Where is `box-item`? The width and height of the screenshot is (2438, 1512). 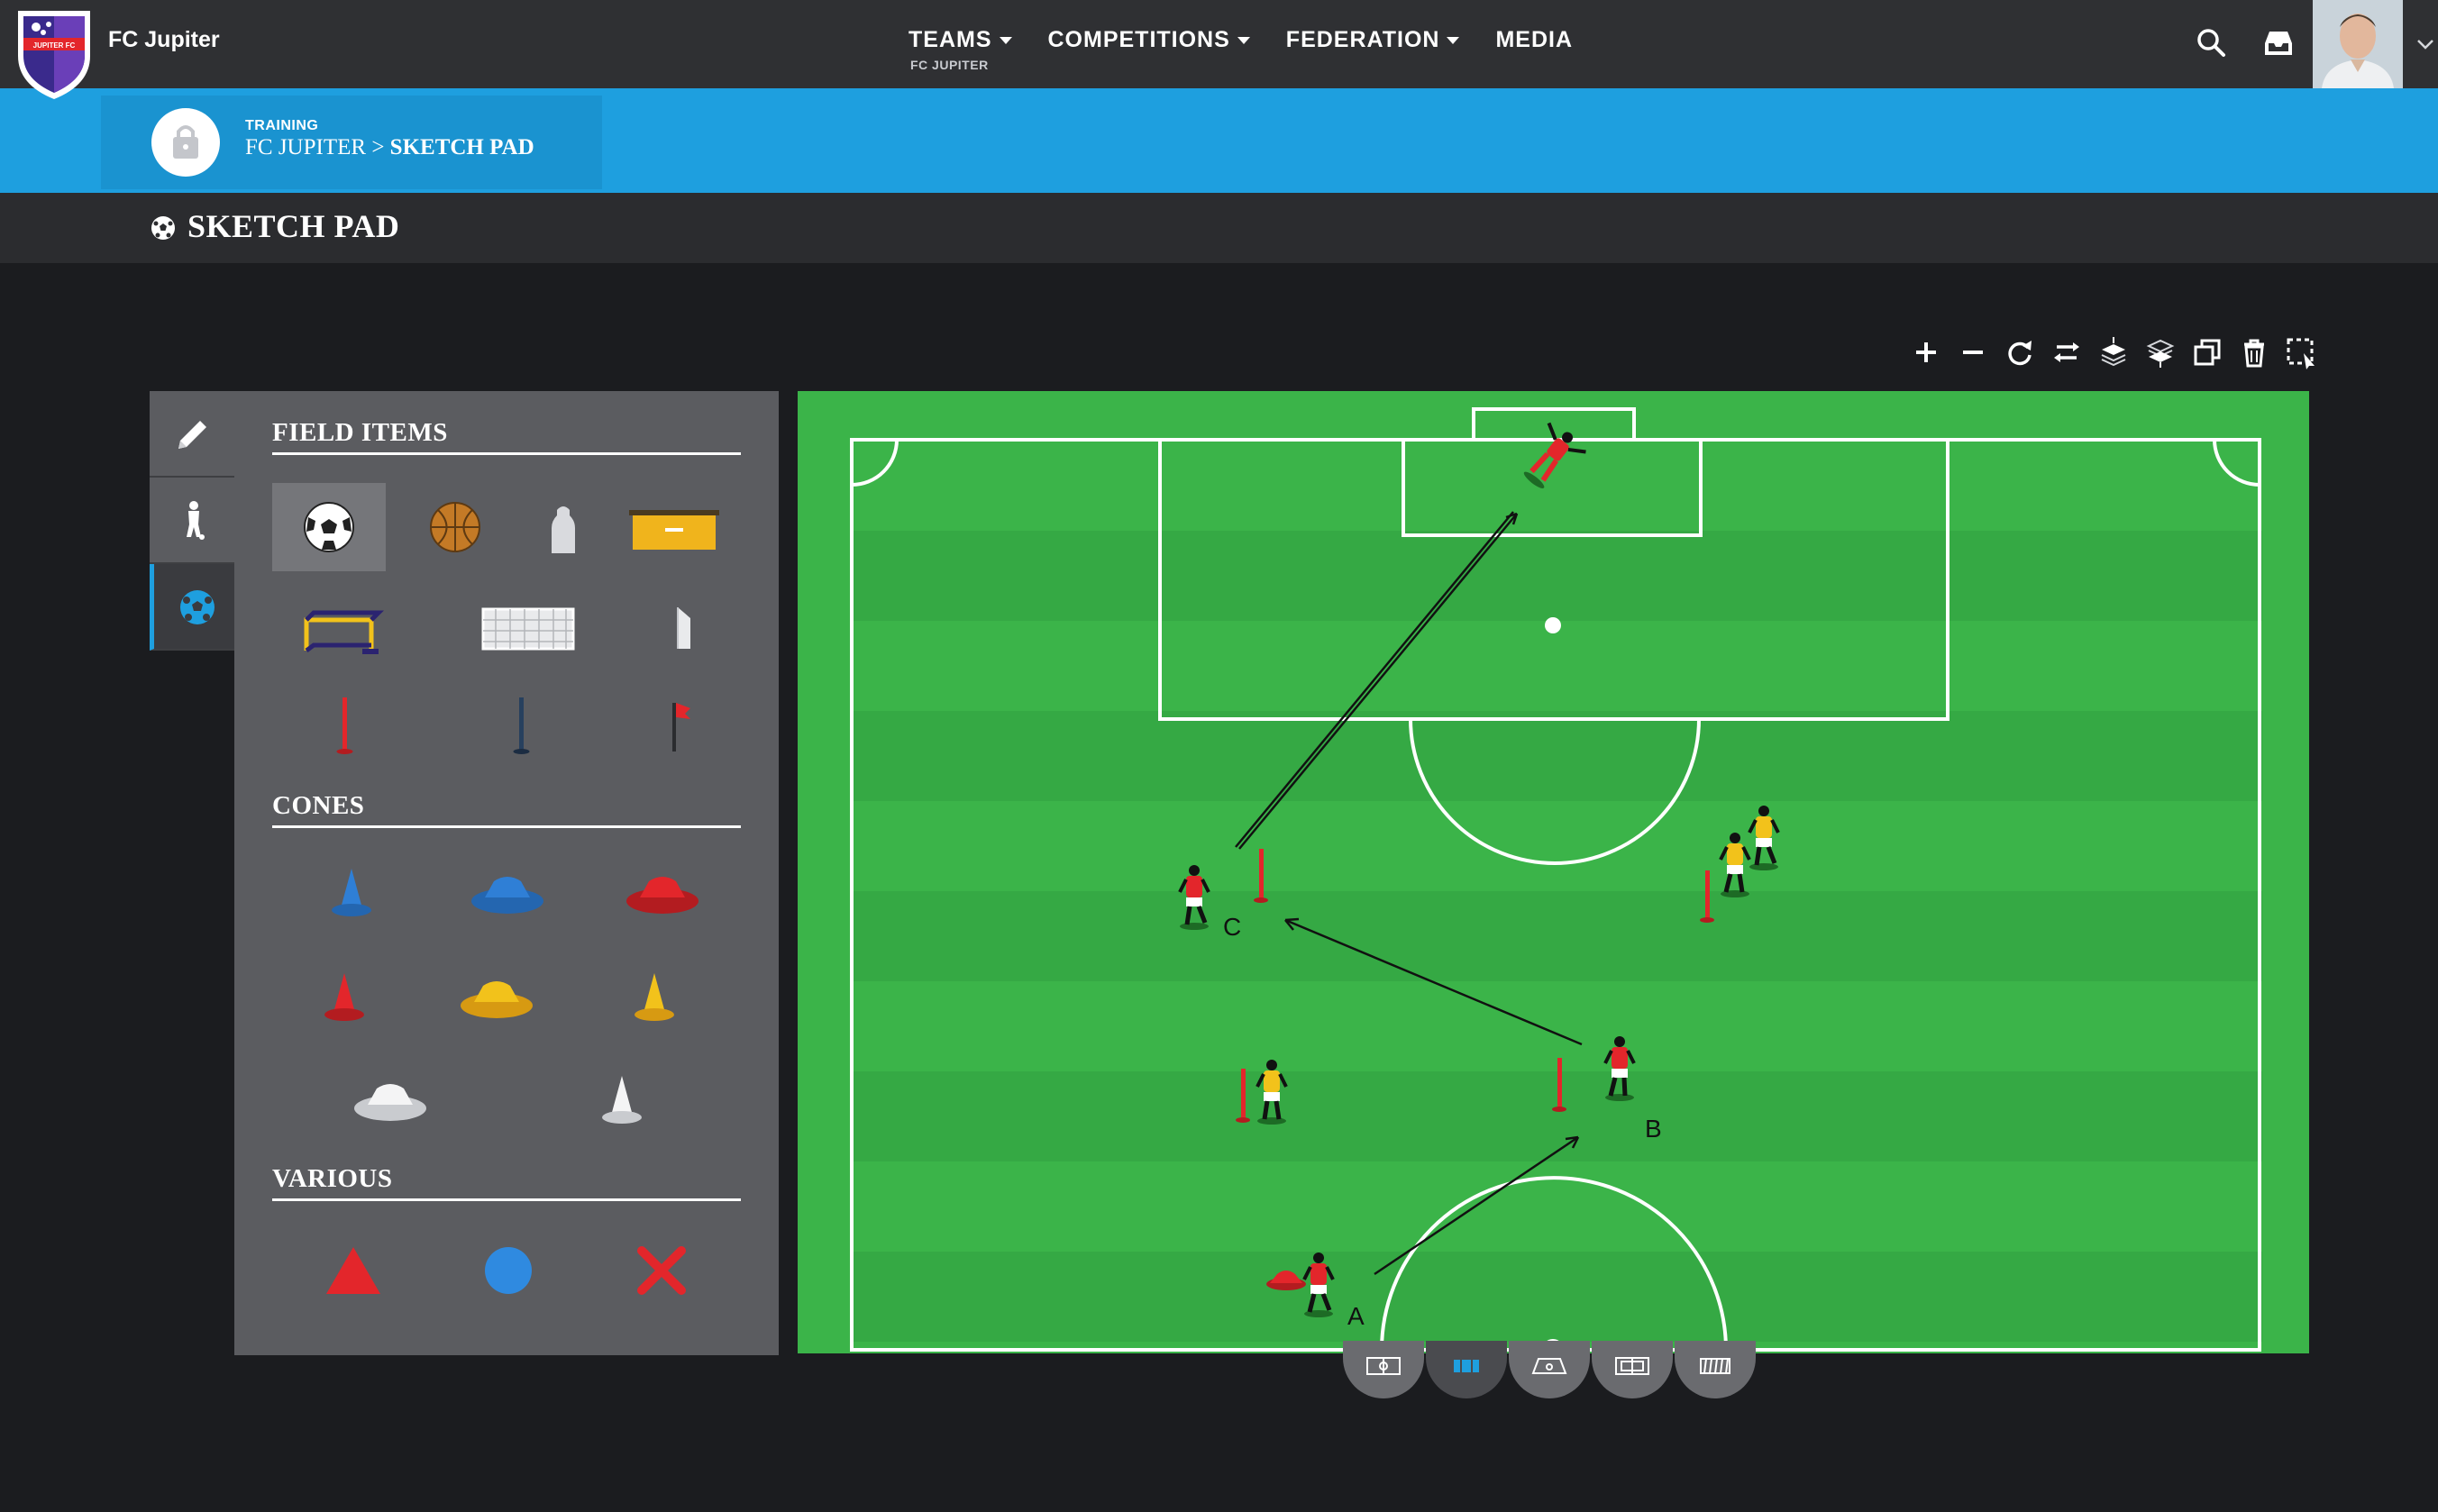
box-item is located at coordinates (674, 527).